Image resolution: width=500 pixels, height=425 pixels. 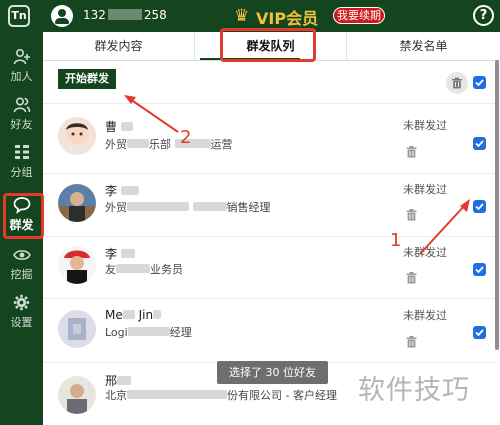 I want to click on friend-subtitle: Logi 经理, so click(x=148, y=332).